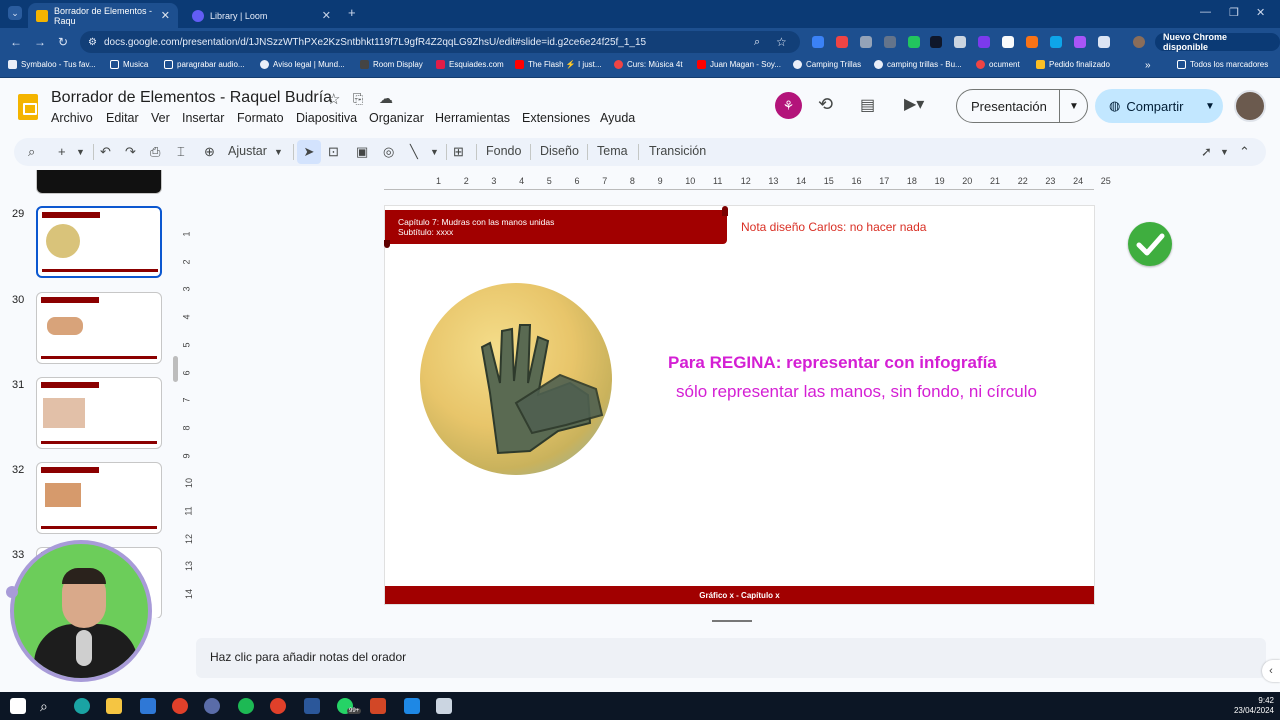  Describe the element at coordinates (1159, 106) in the screenshot. I see `share-button: ◍ Compartir ▼` at that location.